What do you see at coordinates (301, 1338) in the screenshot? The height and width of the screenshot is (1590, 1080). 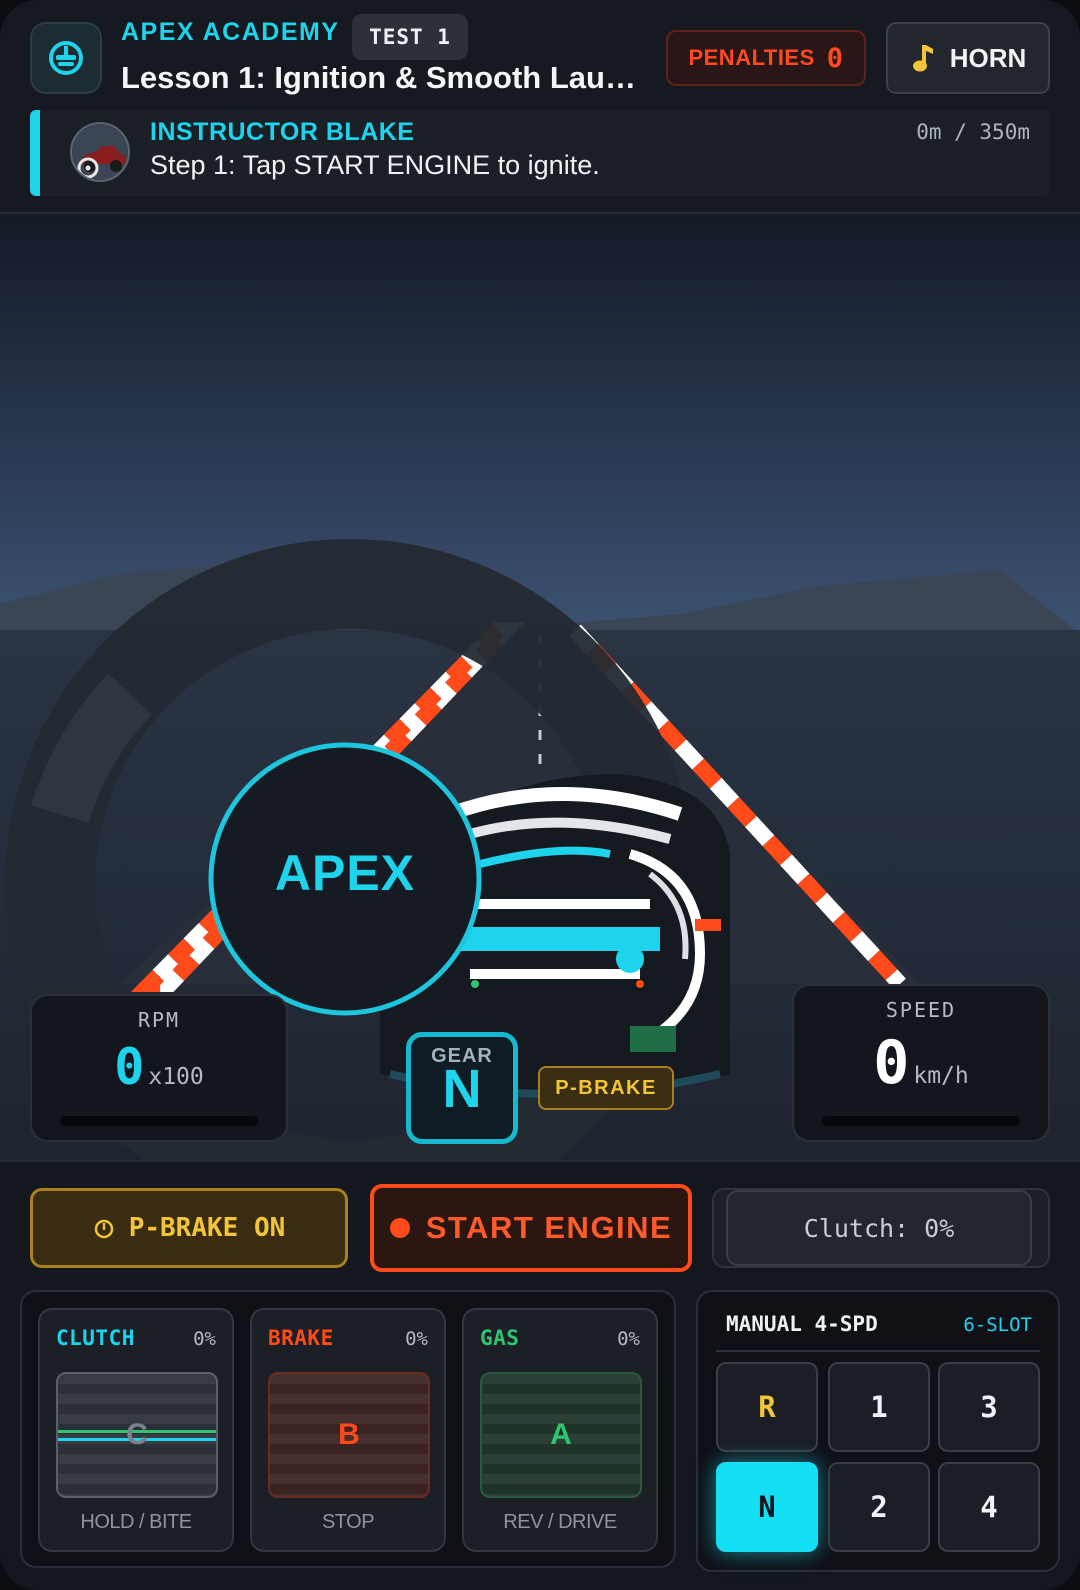 I see `brake-pedal-name: BRAKE` at bounding box center [301, 1338].